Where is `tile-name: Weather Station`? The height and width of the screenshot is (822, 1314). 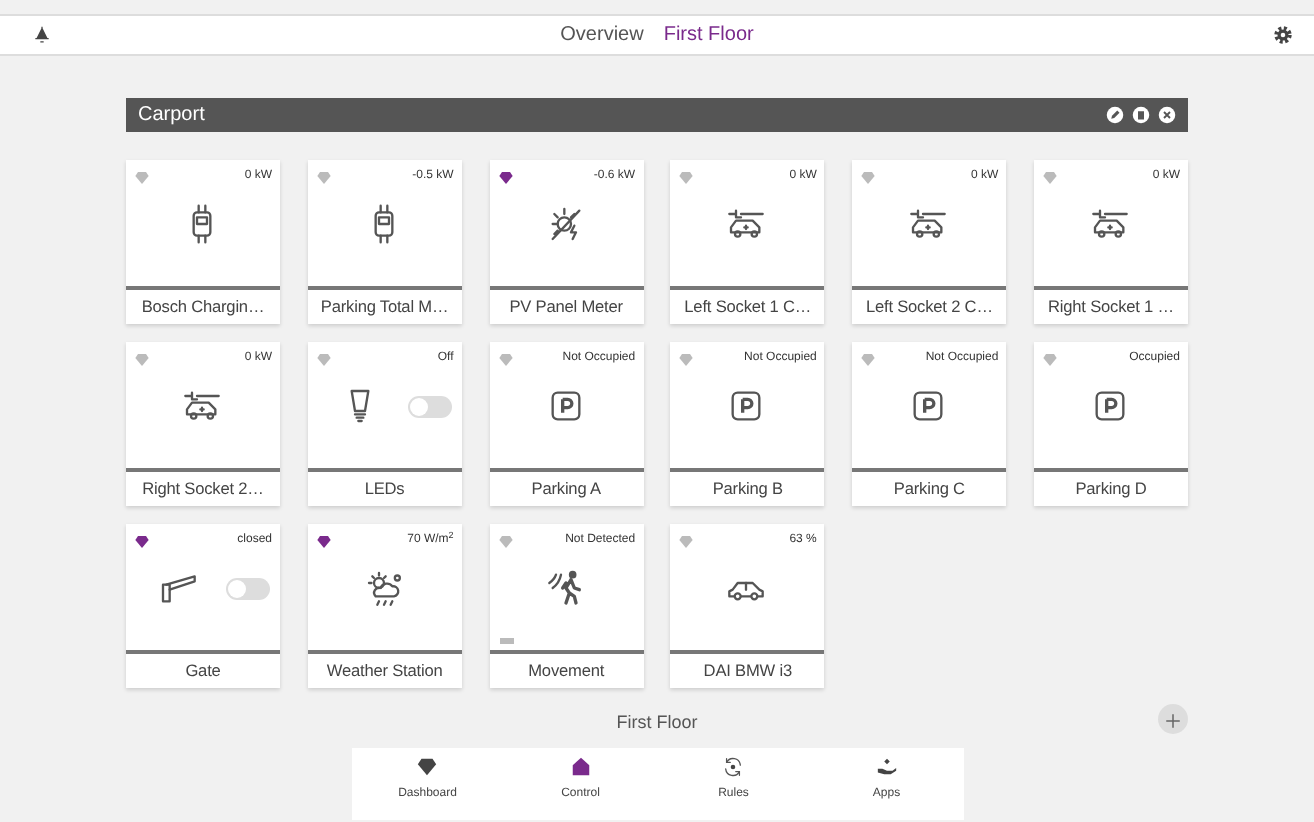
tile-name: Weather Station is located at coordinates (384, 669).